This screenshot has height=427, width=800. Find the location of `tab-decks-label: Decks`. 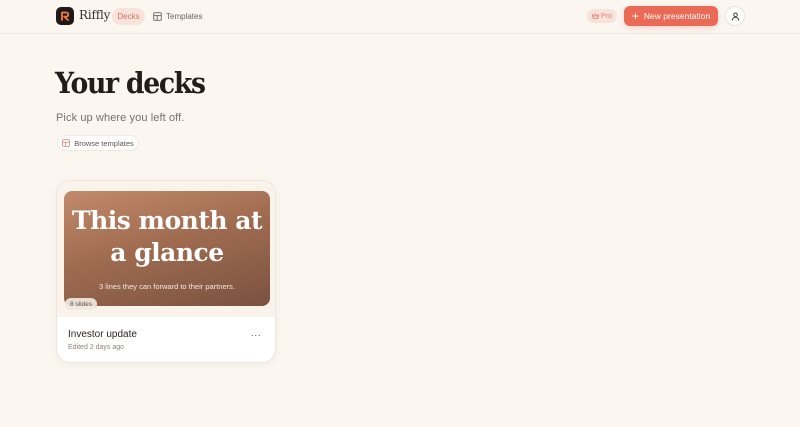

tab-decks-label: Decks is located at coordinates (128, 16).